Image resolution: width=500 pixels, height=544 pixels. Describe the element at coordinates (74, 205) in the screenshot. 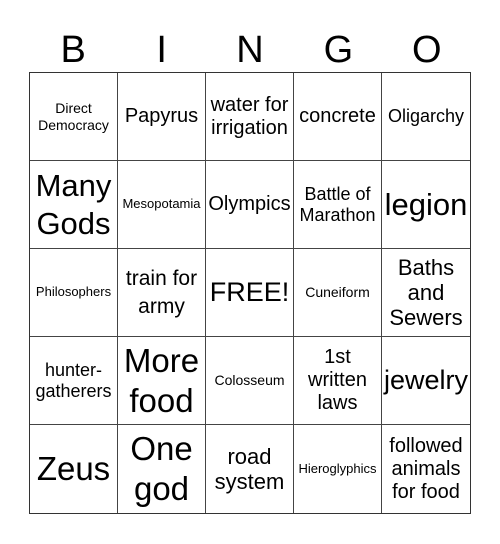

I see `bingo-cell: Many Gods` at that location.